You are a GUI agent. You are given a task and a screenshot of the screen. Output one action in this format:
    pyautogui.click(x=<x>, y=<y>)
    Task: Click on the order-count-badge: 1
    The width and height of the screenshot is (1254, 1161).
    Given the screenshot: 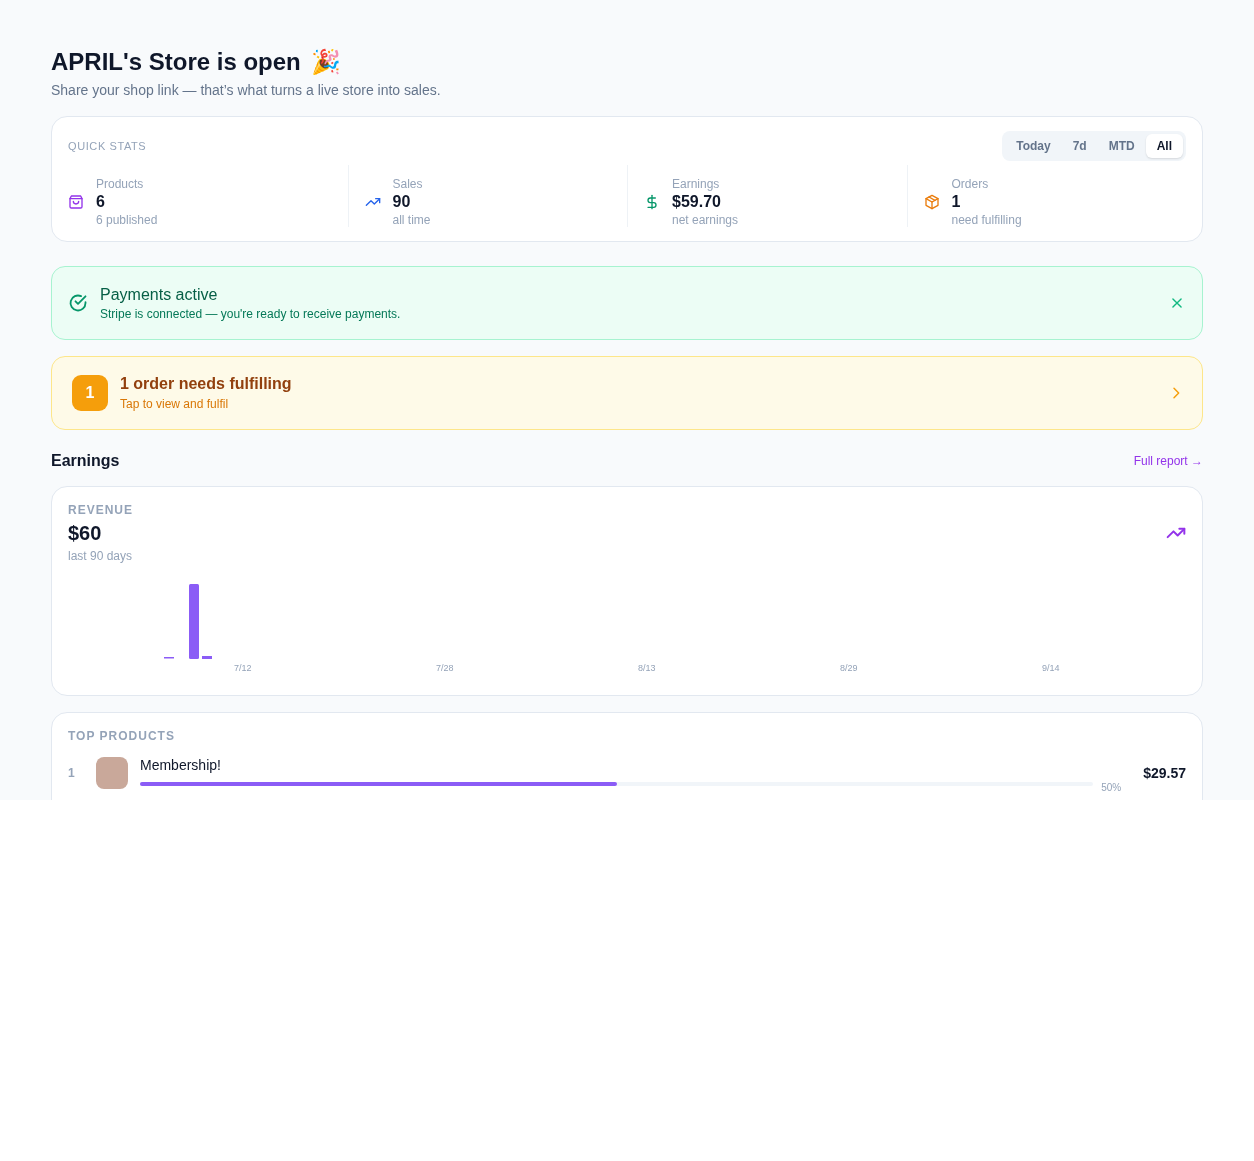 What is the action you would take?
    pyautogui.click(x=90, y=393)
    